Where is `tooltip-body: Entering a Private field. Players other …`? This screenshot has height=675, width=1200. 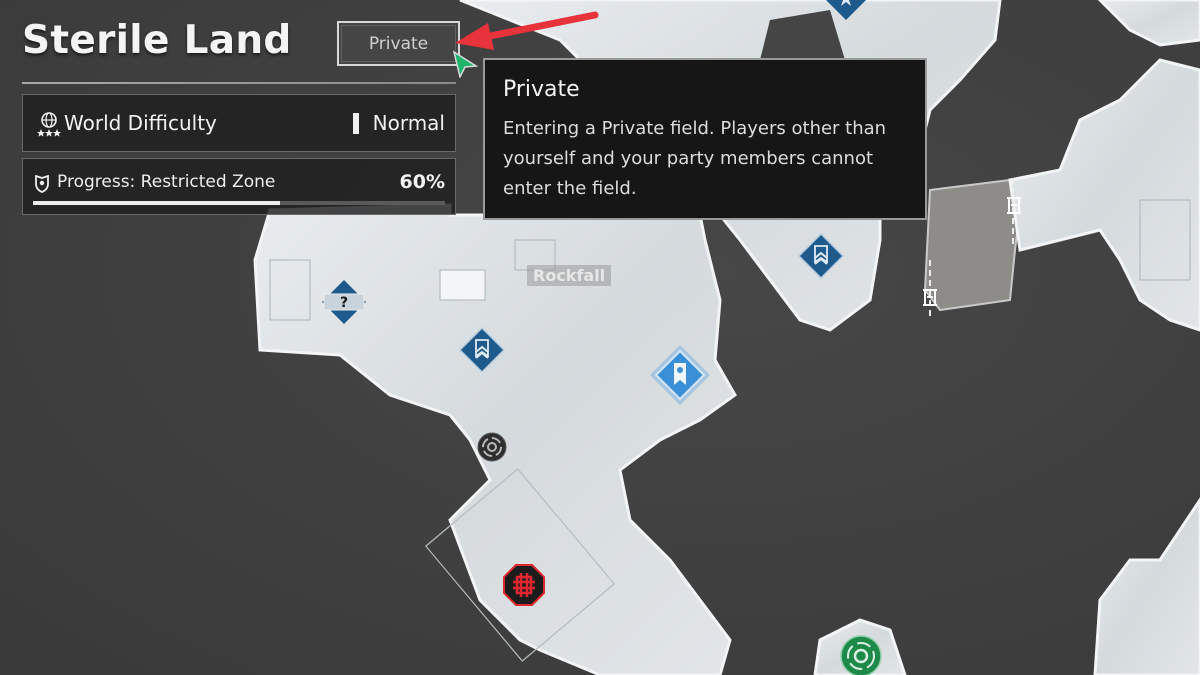 tooltip-body: Entering a Private field. Players other … is located at coordinates (695, 158).